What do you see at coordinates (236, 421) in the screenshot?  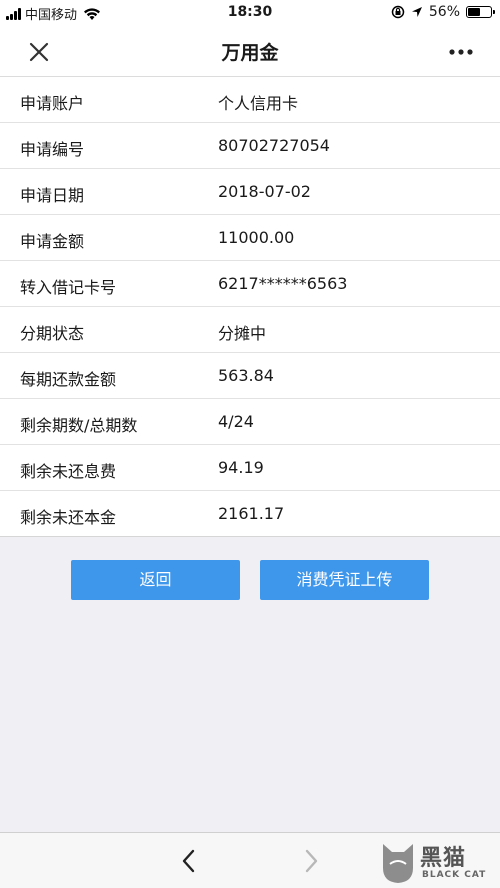 I see `detail-value: 4/24` at bounding box center [236, 421].